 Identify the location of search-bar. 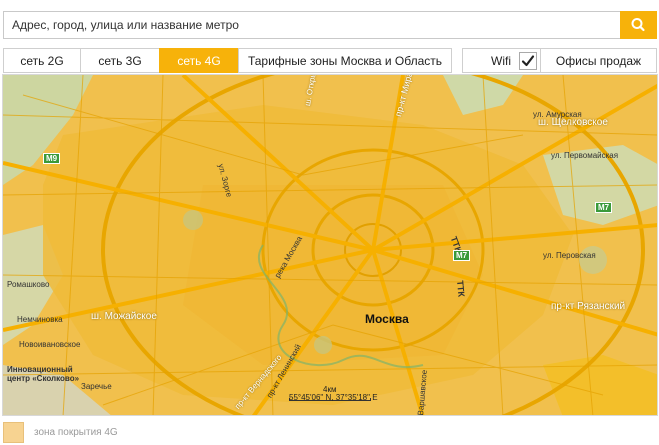
(330, 25).